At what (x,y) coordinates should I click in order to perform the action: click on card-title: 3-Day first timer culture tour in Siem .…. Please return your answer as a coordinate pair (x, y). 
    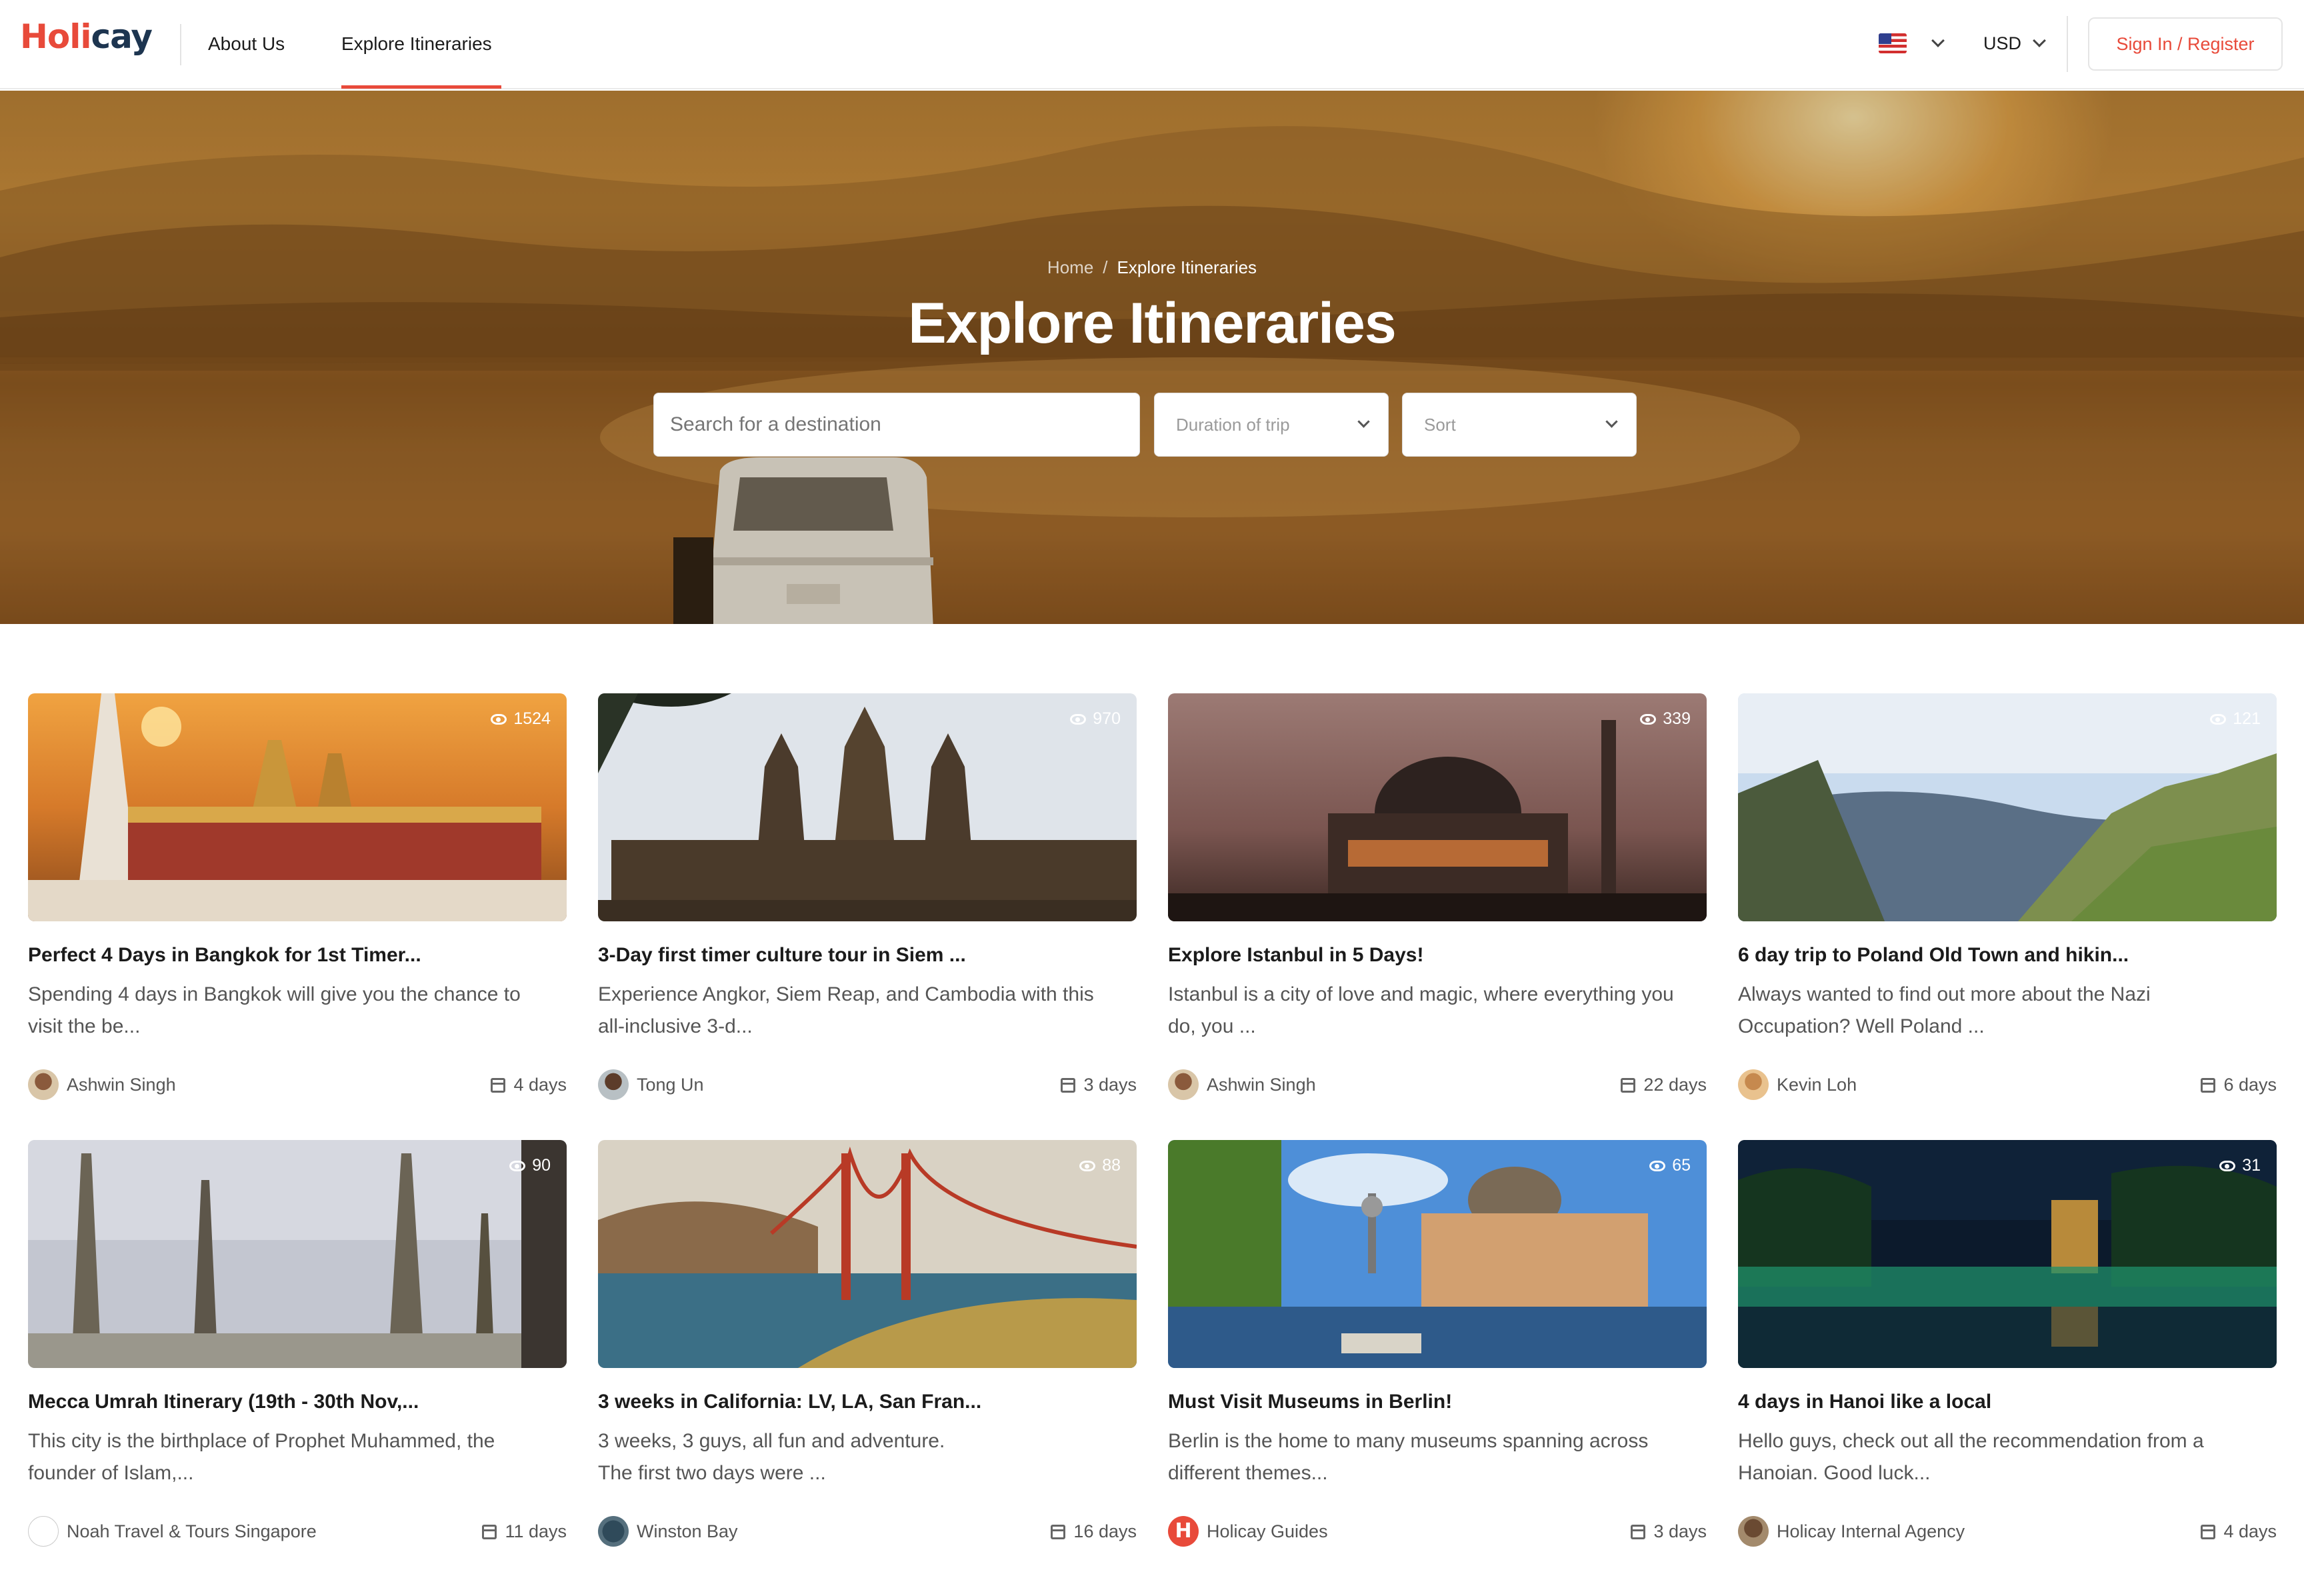
    Looking at the image, I should click on (867, 955).